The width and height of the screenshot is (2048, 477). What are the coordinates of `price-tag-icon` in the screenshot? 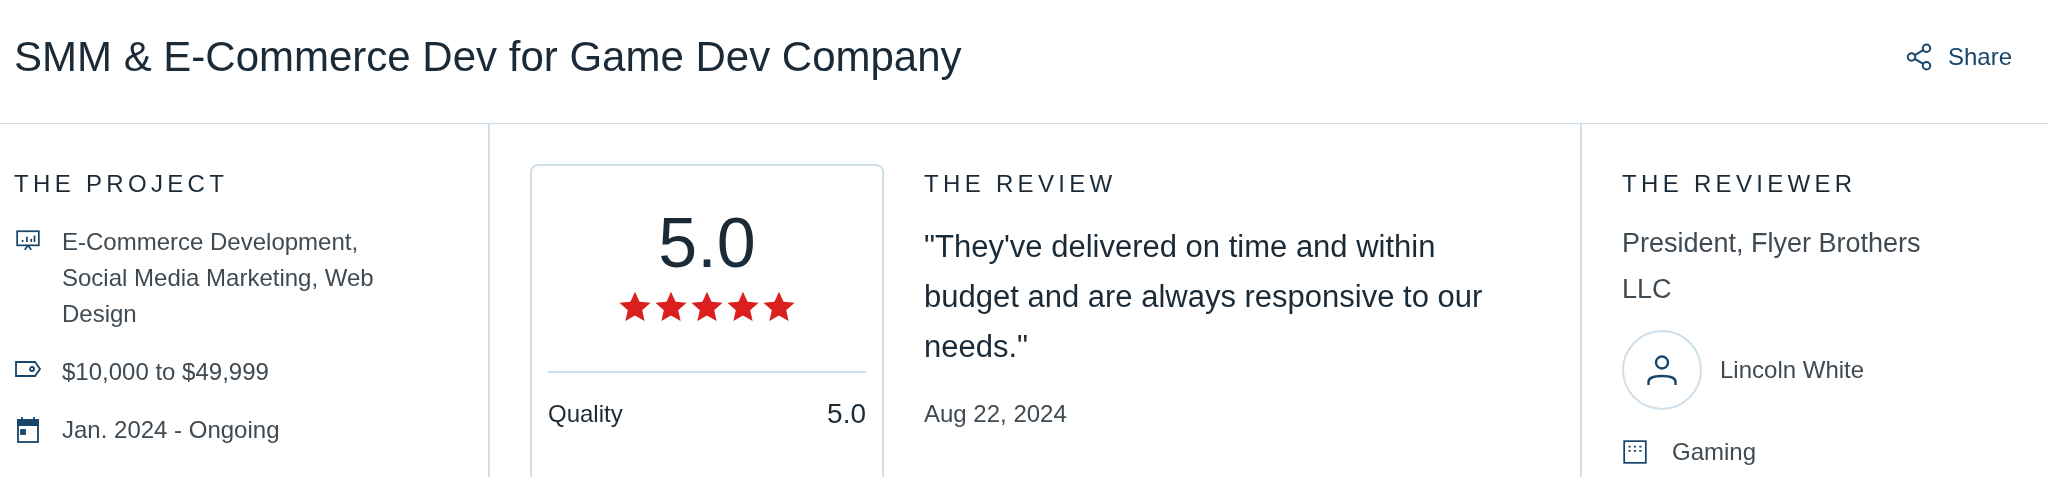 It's located at (28, 369).